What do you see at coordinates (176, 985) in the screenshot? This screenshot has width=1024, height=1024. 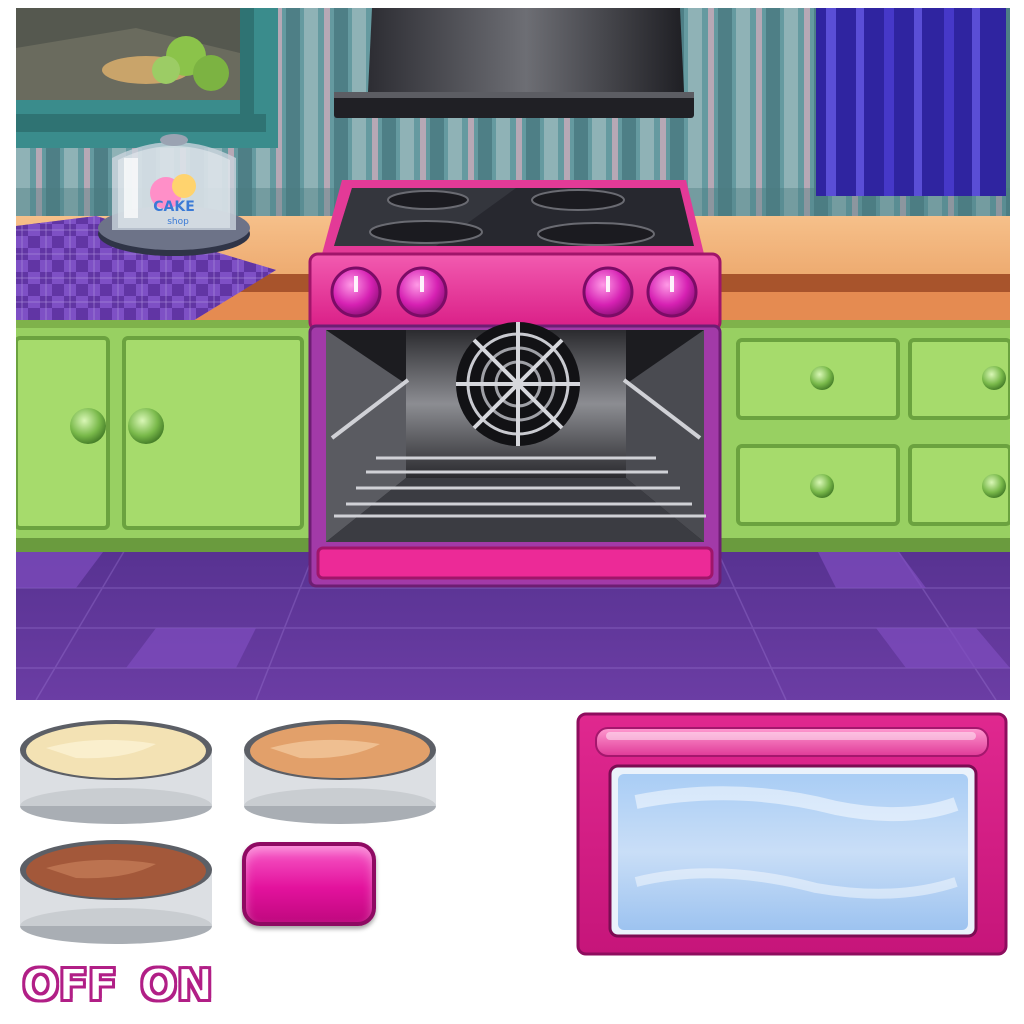 I see `oven-on-toggle: ON` at bounding box center [176, 985].